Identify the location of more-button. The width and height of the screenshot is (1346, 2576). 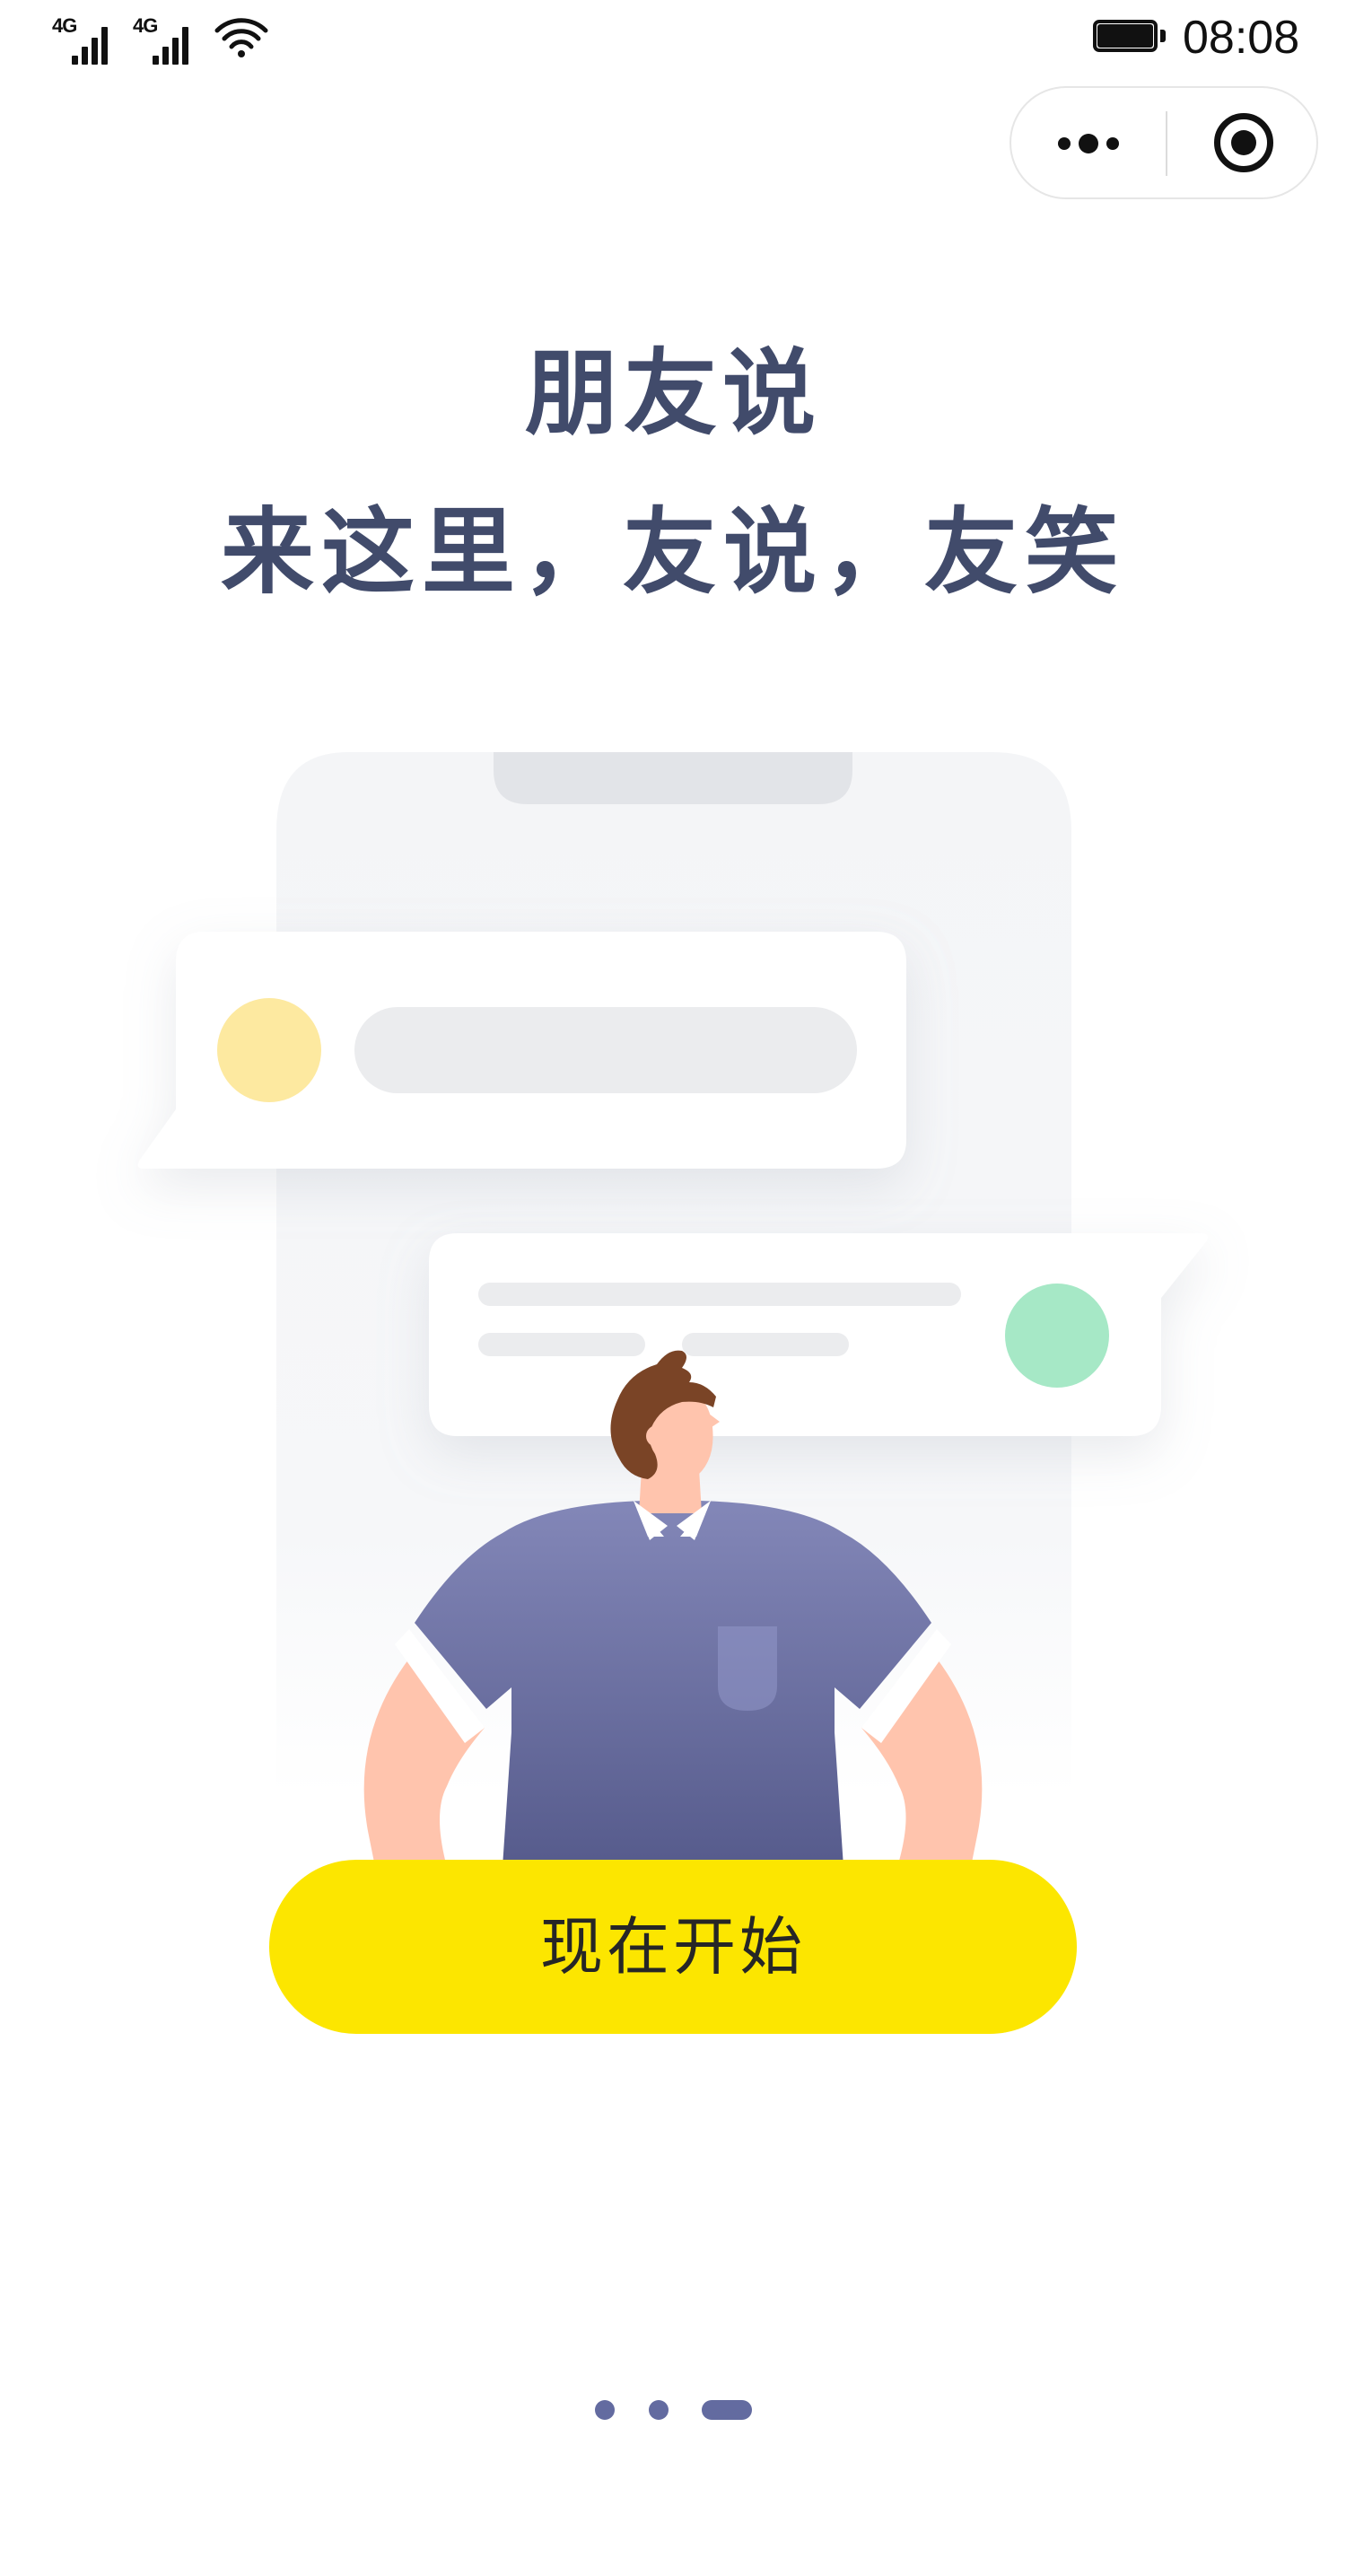
(1088, 142).